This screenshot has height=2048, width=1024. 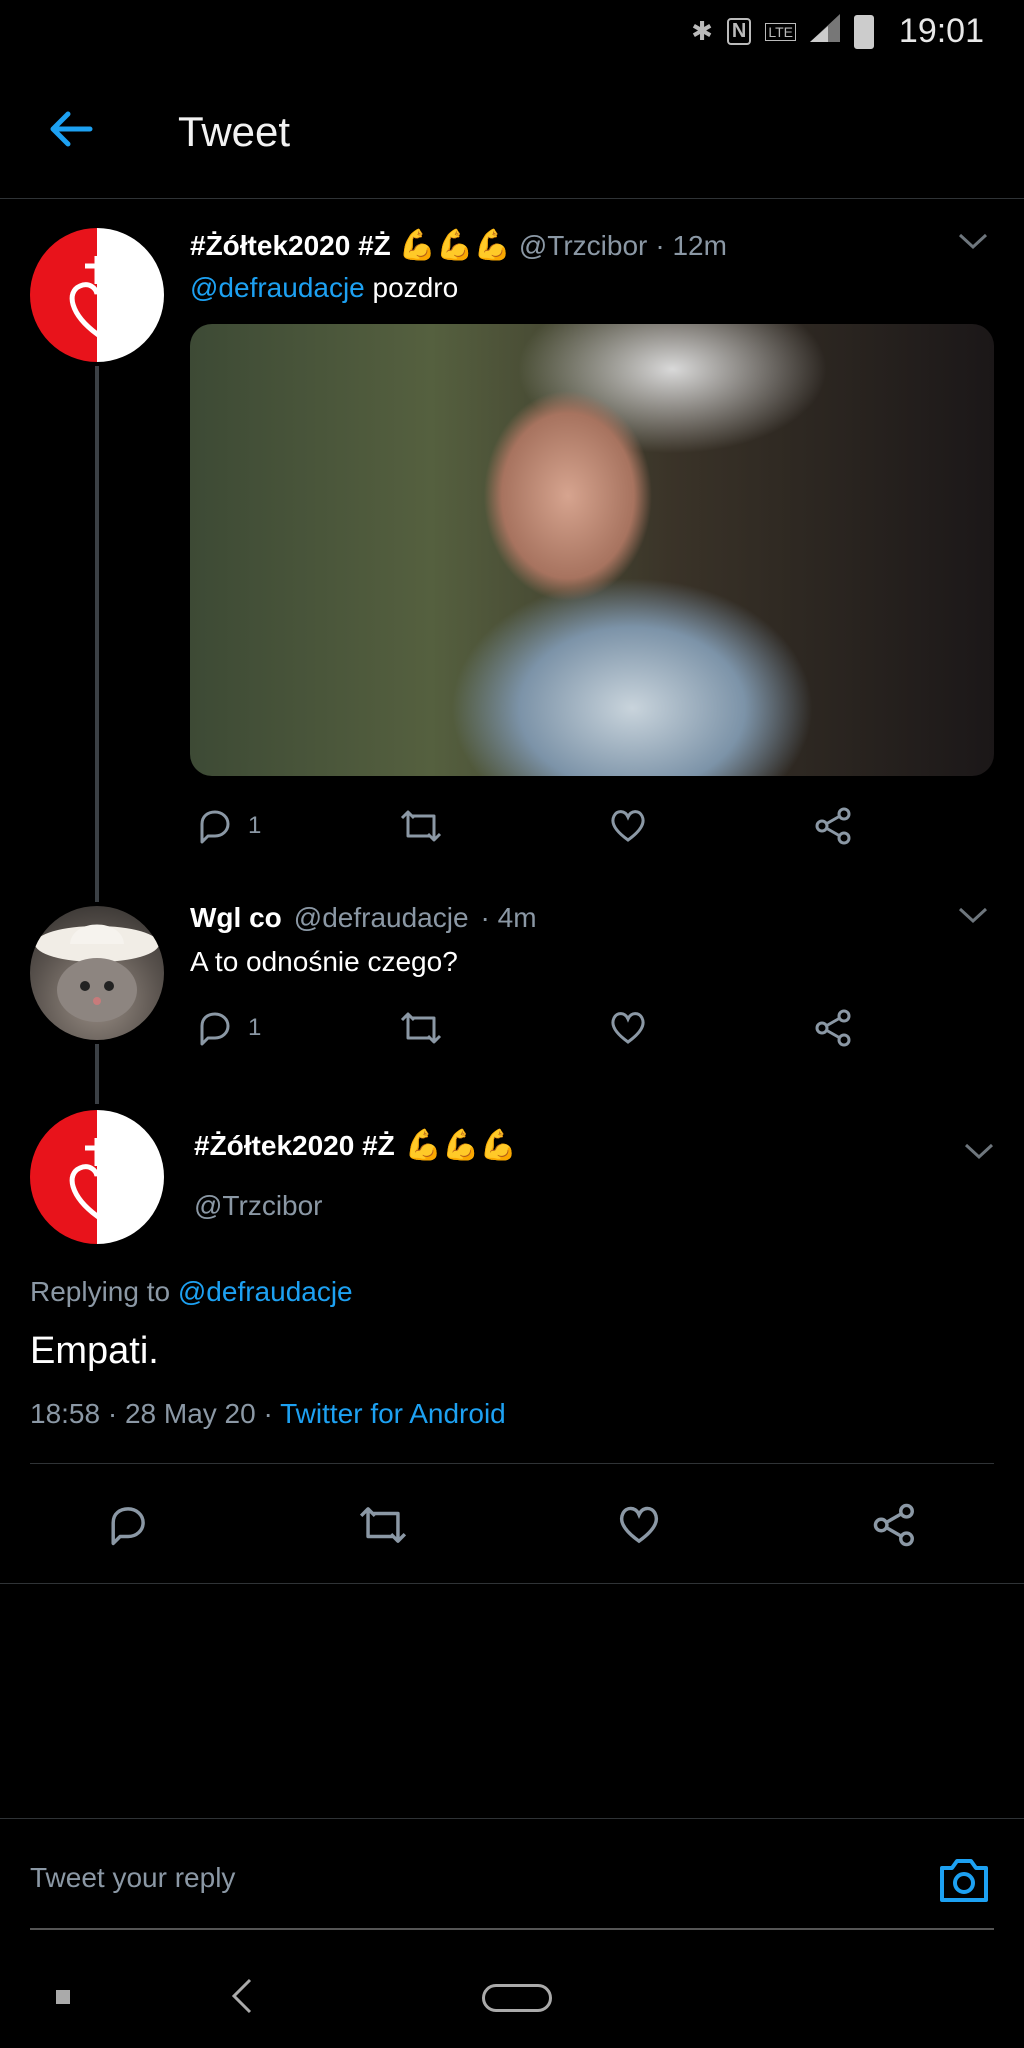 What do you see at coordinates (702, 31) in the screenshot?
I see `bluetooth-icon: ✱` at bounding box center [702, 31].